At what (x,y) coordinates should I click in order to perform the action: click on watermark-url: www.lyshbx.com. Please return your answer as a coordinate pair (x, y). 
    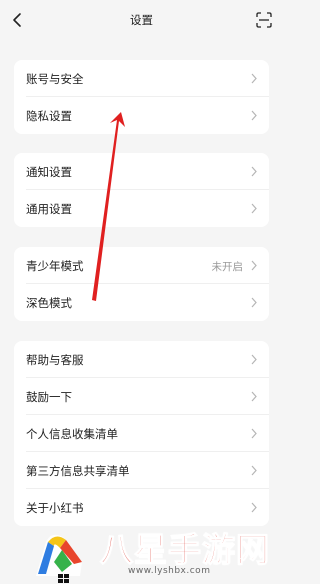
    Looking at the image, I should click on (169, 571).